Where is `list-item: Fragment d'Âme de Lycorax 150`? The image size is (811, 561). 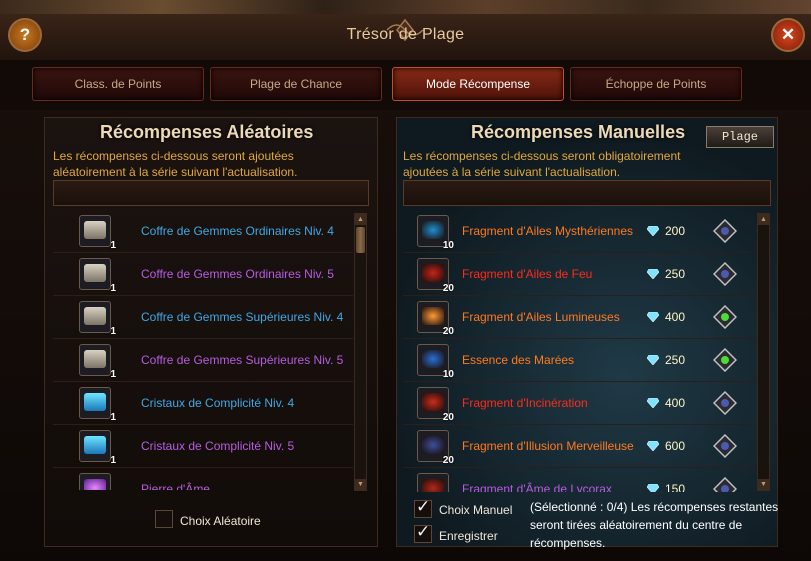
list-item: Fragment d'Âme de Lycorax 150 is located at coordinates (579, 480).